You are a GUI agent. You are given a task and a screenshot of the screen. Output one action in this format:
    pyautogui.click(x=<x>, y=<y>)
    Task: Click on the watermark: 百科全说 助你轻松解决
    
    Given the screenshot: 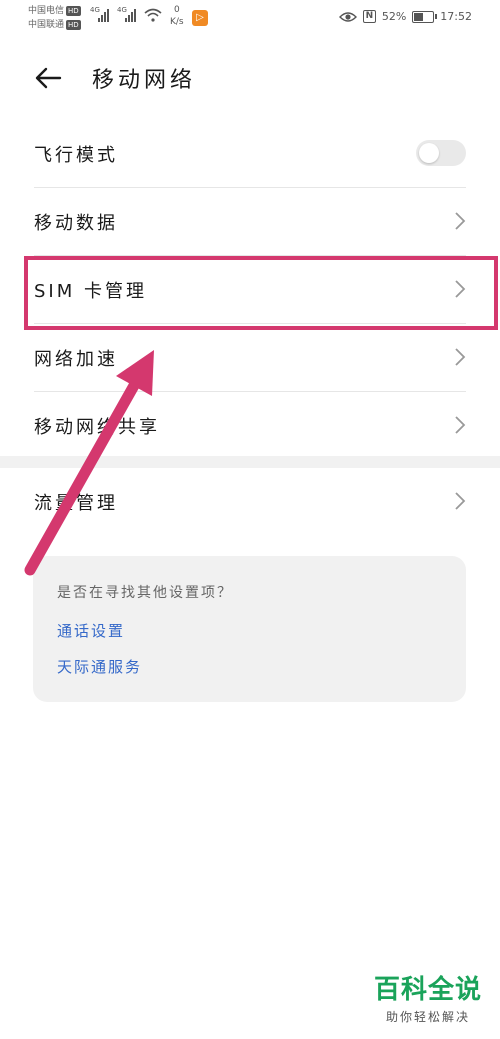 What is the action you would take?
    pyautogui.click(x=428, y=997)
    